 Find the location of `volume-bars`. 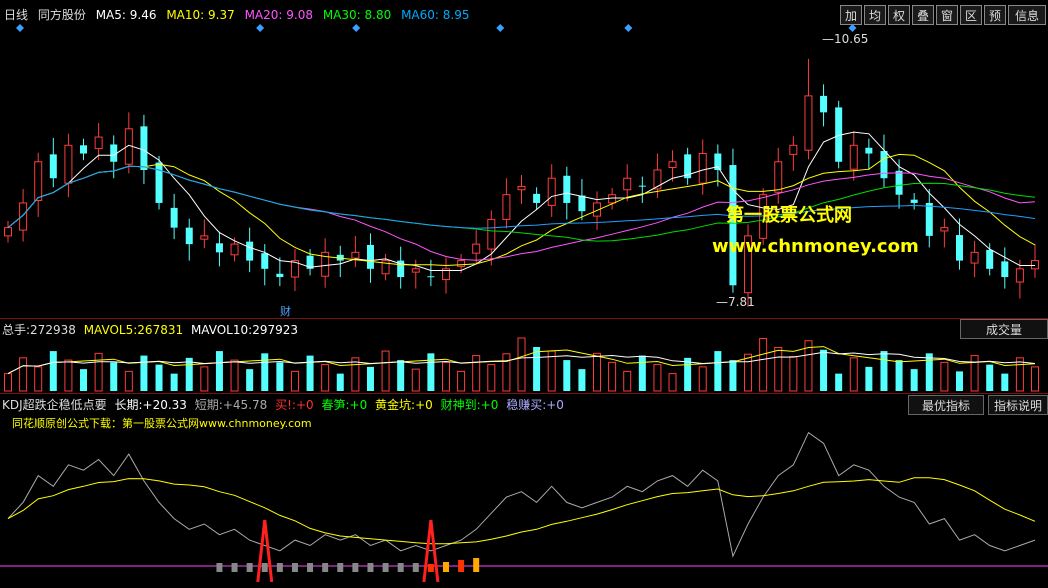

volume-bars is located at coordinates (521, 364).